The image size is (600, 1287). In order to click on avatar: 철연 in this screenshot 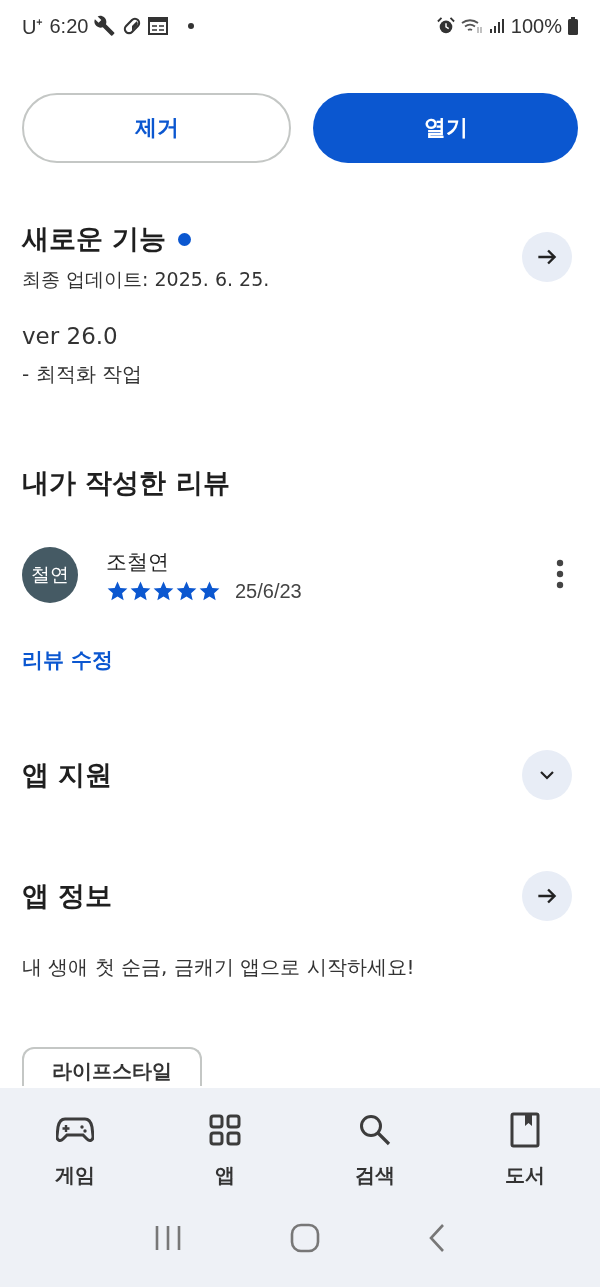, I will do `click(50, 575)`.